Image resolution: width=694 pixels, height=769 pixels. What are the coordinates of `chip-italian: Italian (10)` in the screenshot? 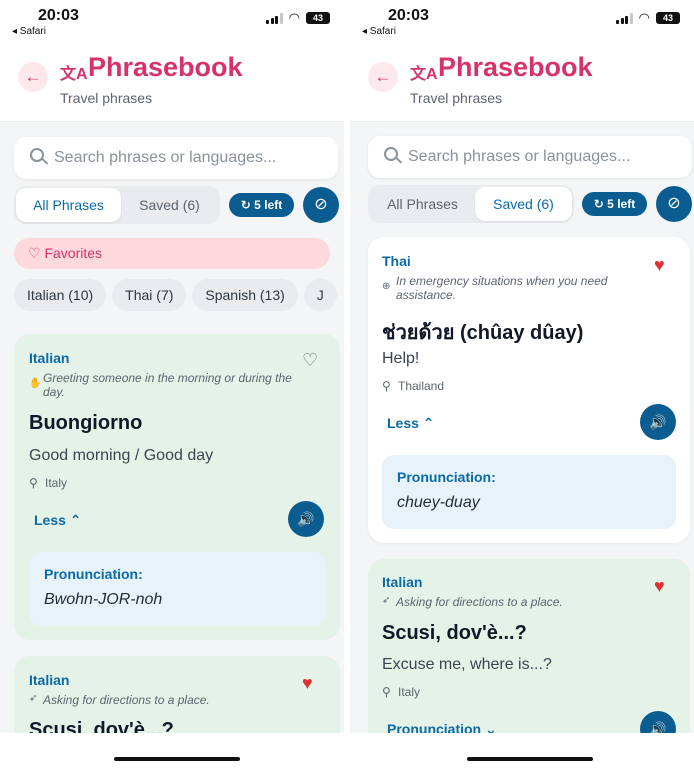 It's located at (60, 295).